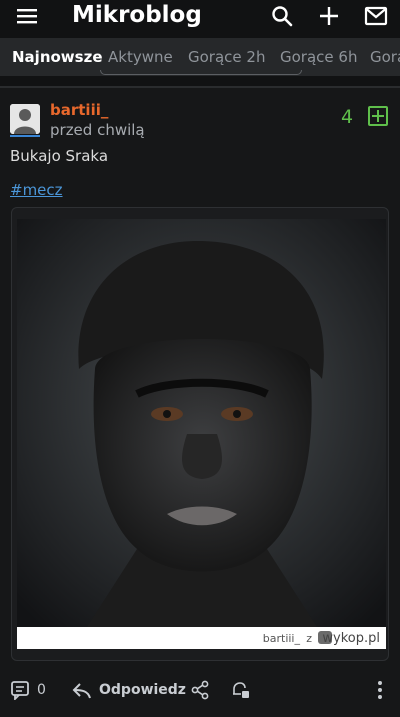 This screenshot has width=400, height=717. I want to click on tab-gorace-more: Gorą, so click(385, 57).